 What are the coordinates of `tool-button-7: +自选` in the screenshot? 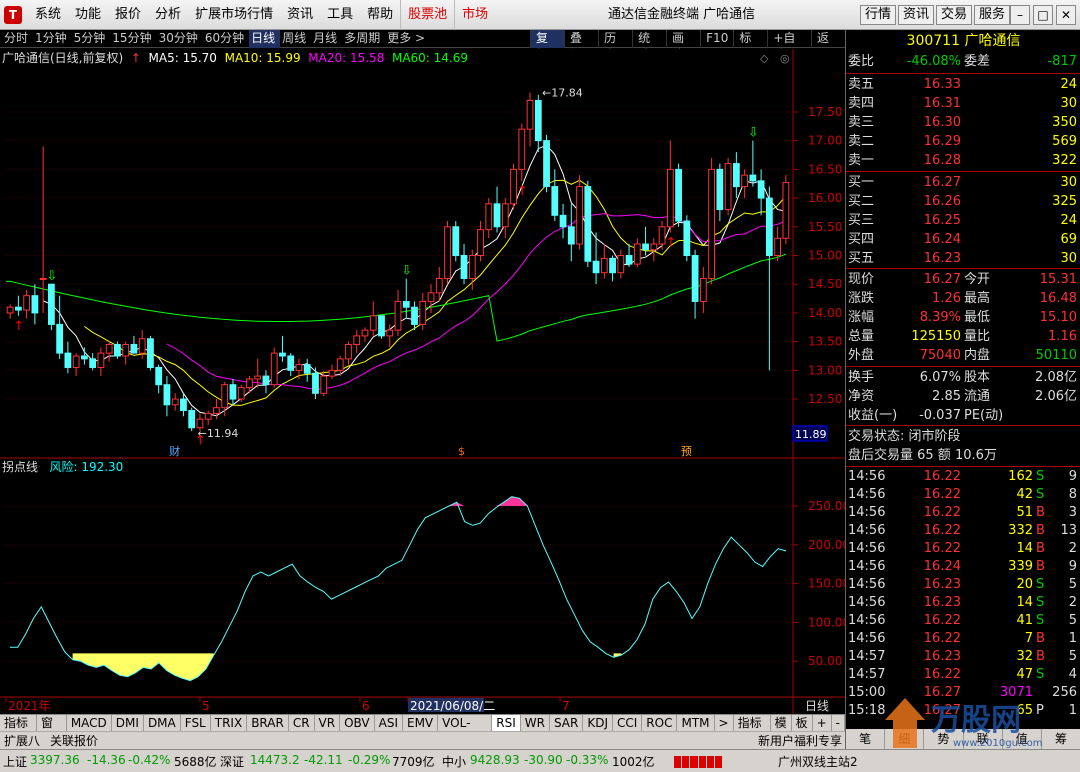 It's located at (789, 46).